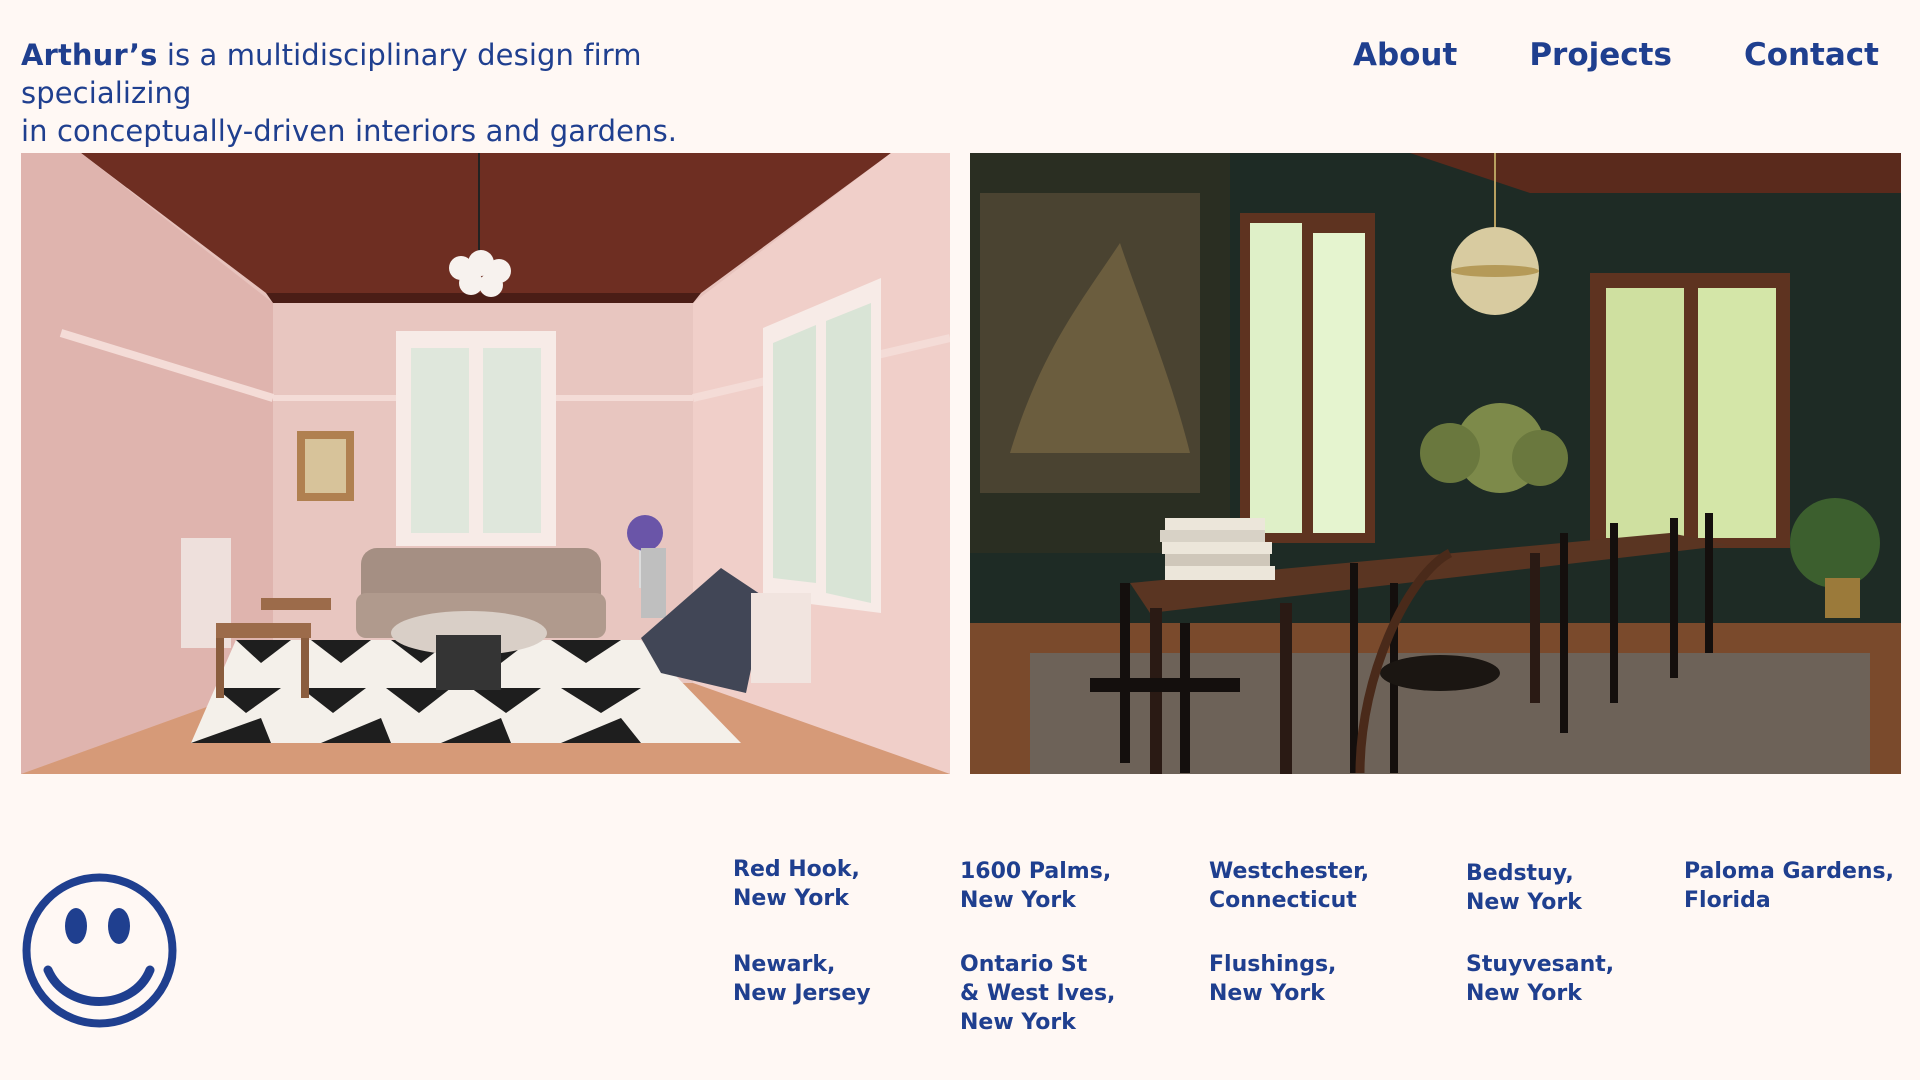 This screenshot has height=1080, width=1920. What do you see at coordinates (796, 884) in the screenshot?
I see `location-link-red-hook: Red Hook, New York` at bounding box center [796, 884].